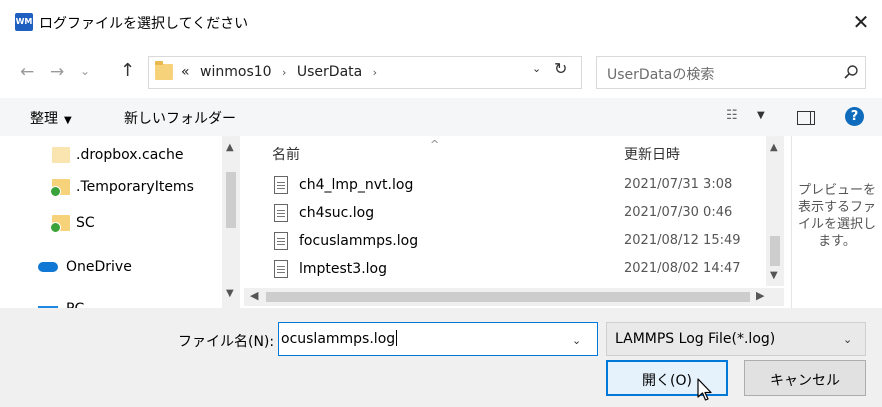 This screenshot has height=407, width=882. I want to click on cancel-button-label: キャンセル, so click(805, 381).